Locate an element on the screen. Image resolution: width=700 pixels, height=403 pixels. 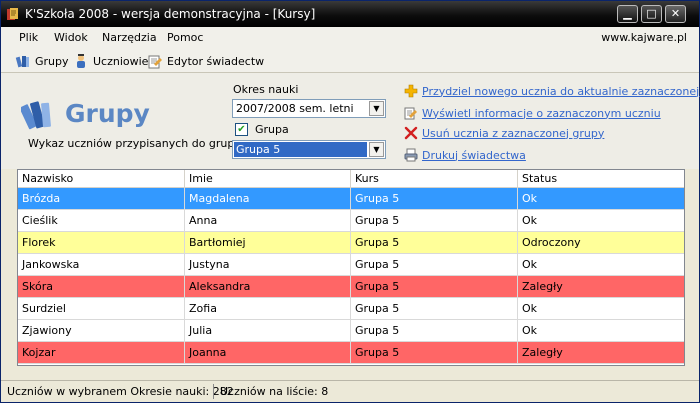
table-row: Cieślik Anna Grupa 5 Ok is located at coordinates (351, 221).